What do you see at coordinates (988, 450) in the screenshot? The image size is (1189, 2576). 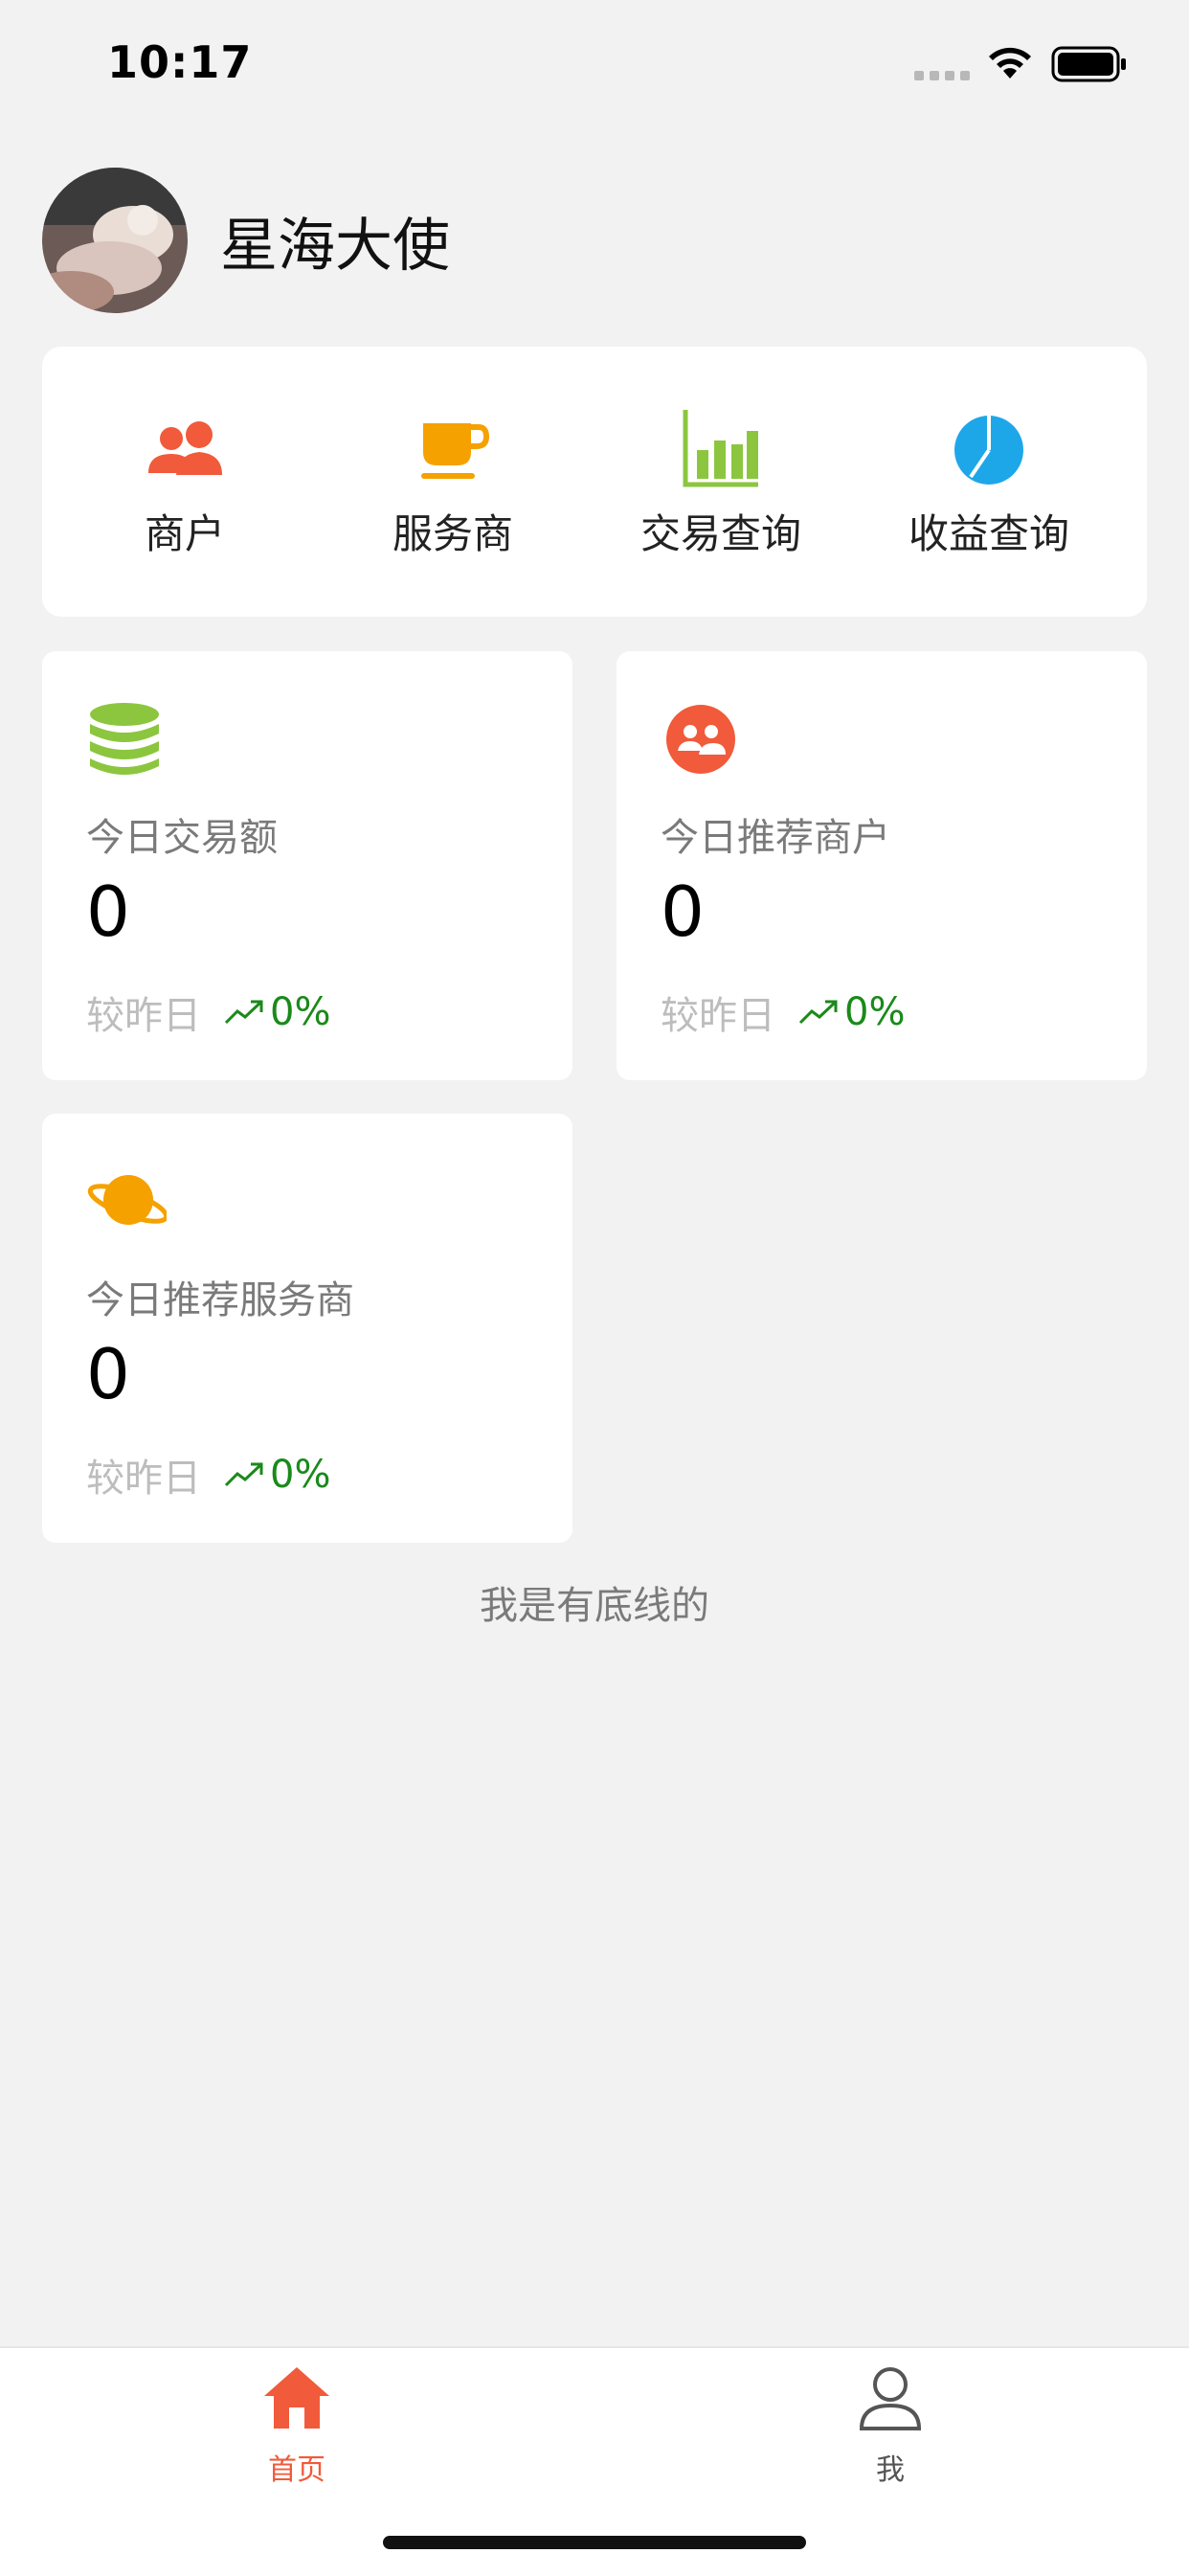 I see `pie-chart-icon` at bounding box center [988, 450].